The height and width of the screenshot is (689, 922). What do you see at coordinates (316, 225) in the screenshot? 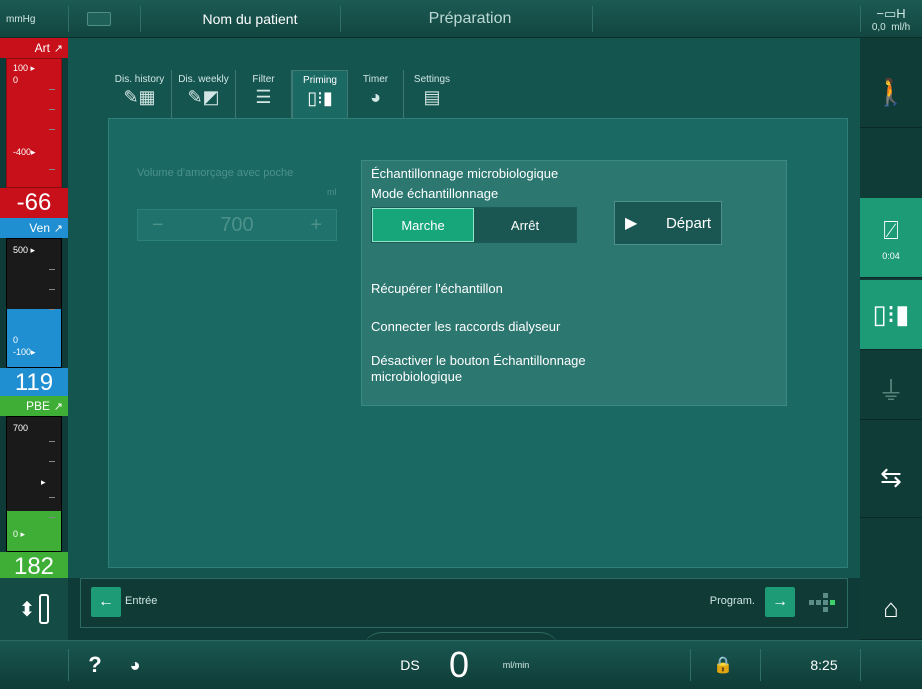
I see `increment-button: +` at bounding box center [316, 225].